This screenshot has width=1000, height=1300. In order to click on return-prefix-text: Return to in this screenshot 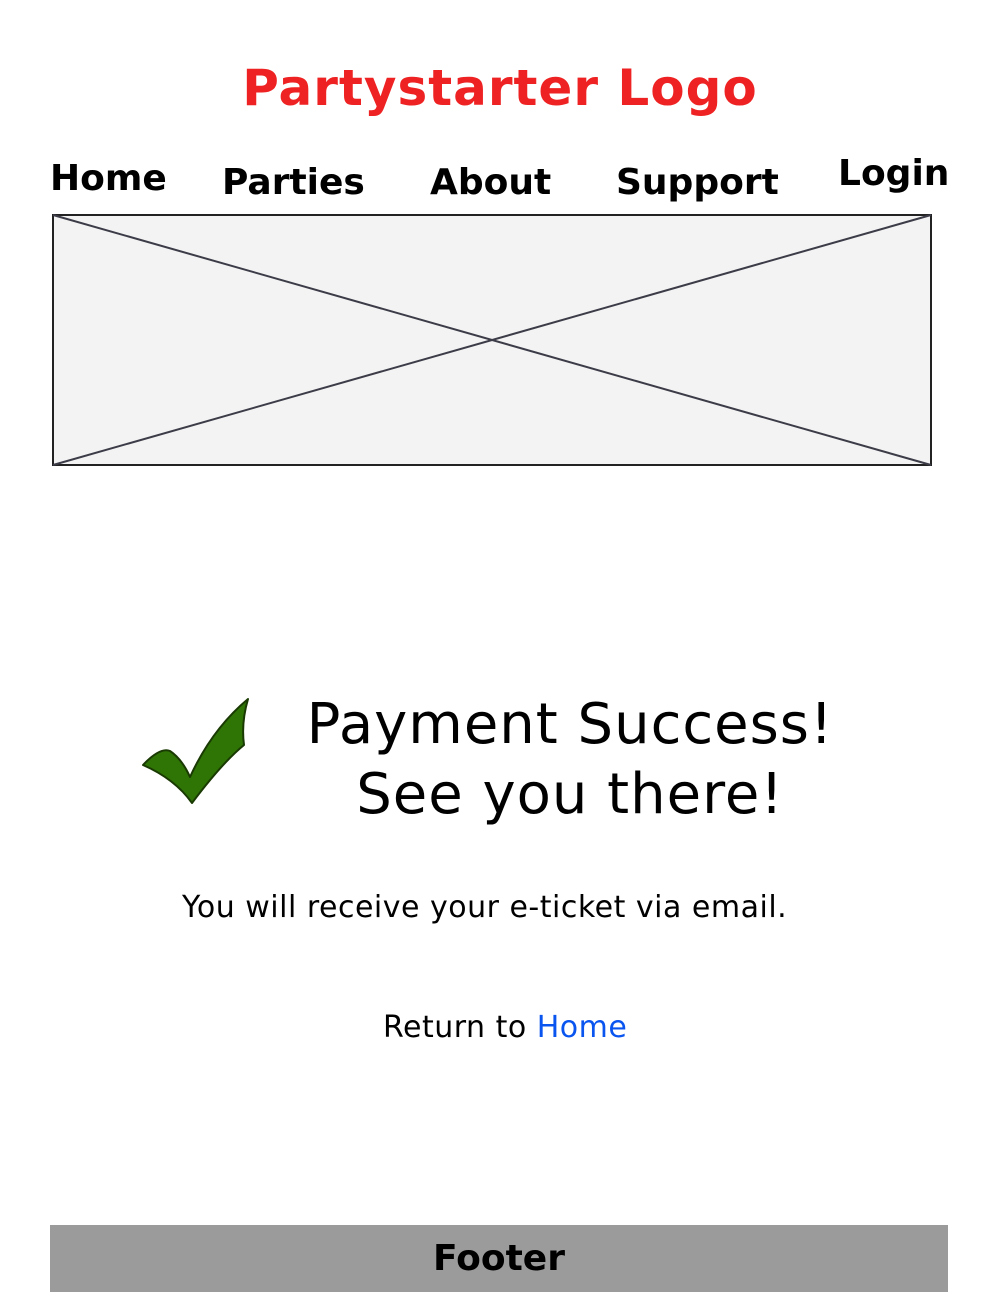, I will do `click(460, 1027)`.